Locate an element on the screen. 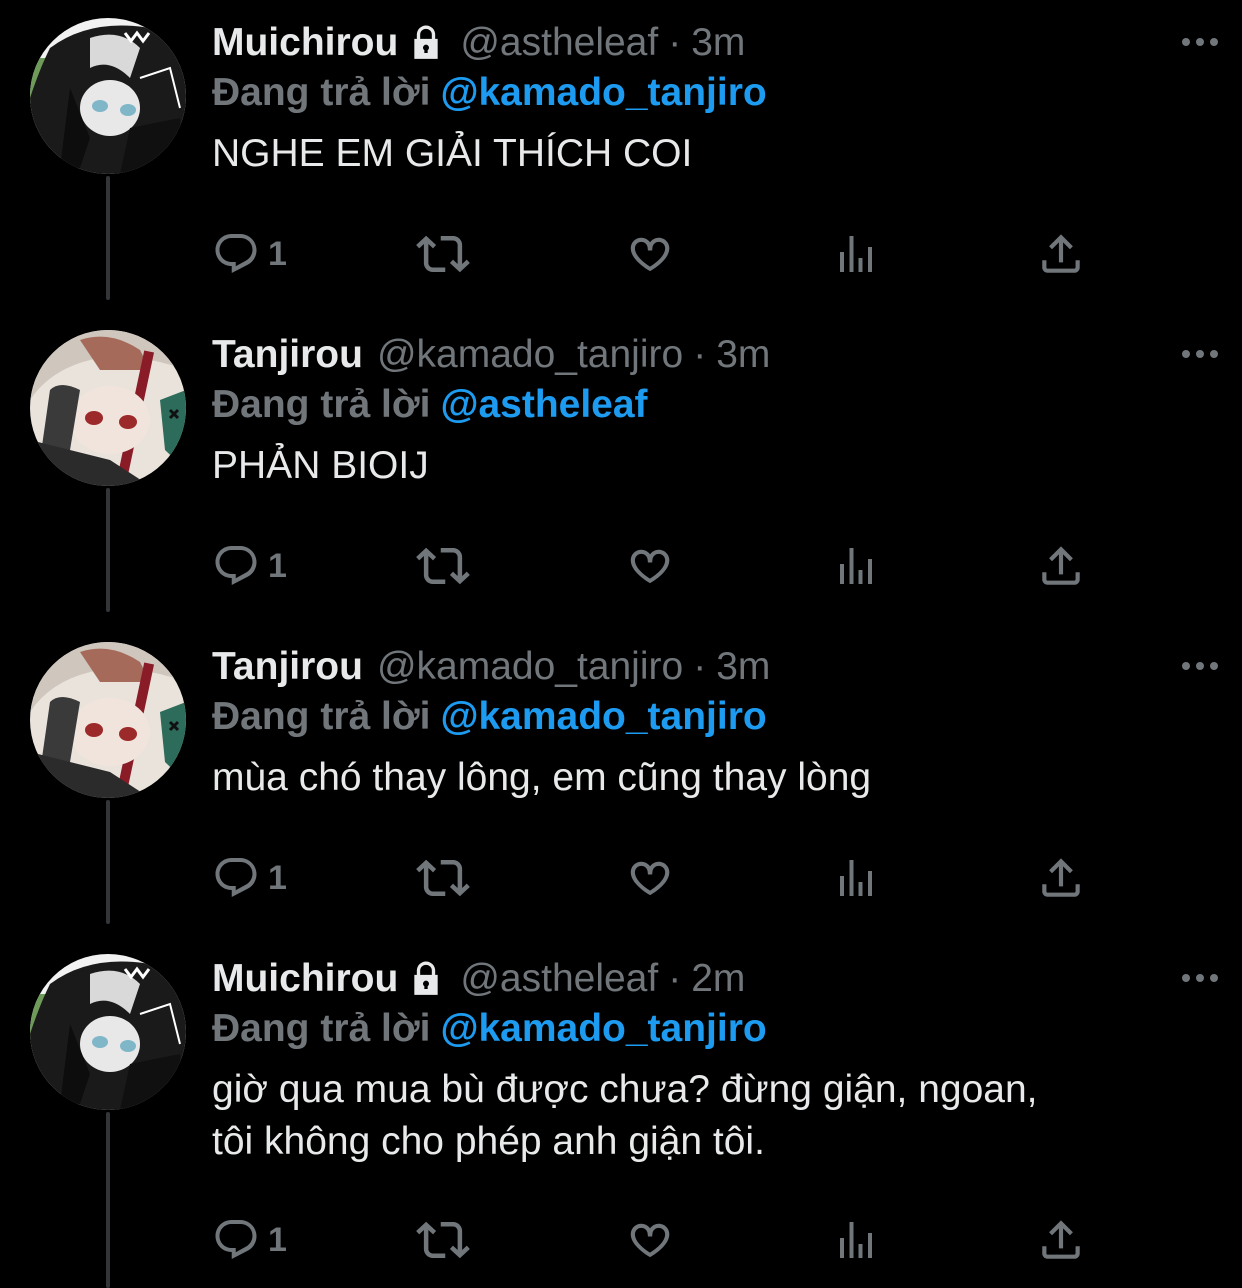  tweet-header: Muichirou @astheleaf · 3m is located at coordinates (712, 43).